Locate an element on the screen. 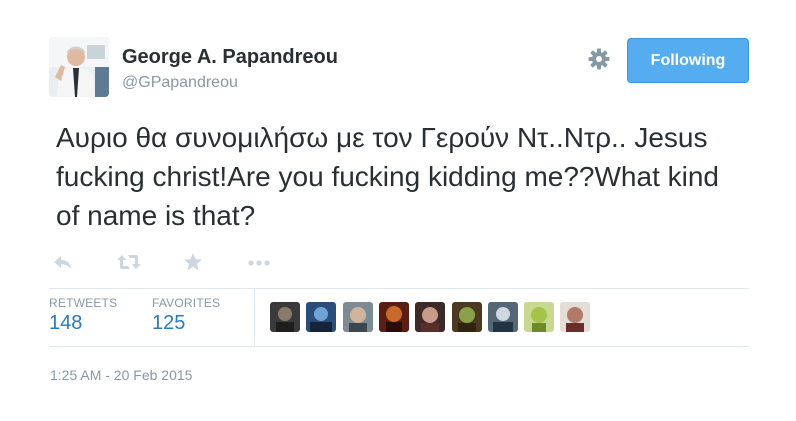 The image size is (796, 421). following-button: Following is located at coordinates (688, 60).